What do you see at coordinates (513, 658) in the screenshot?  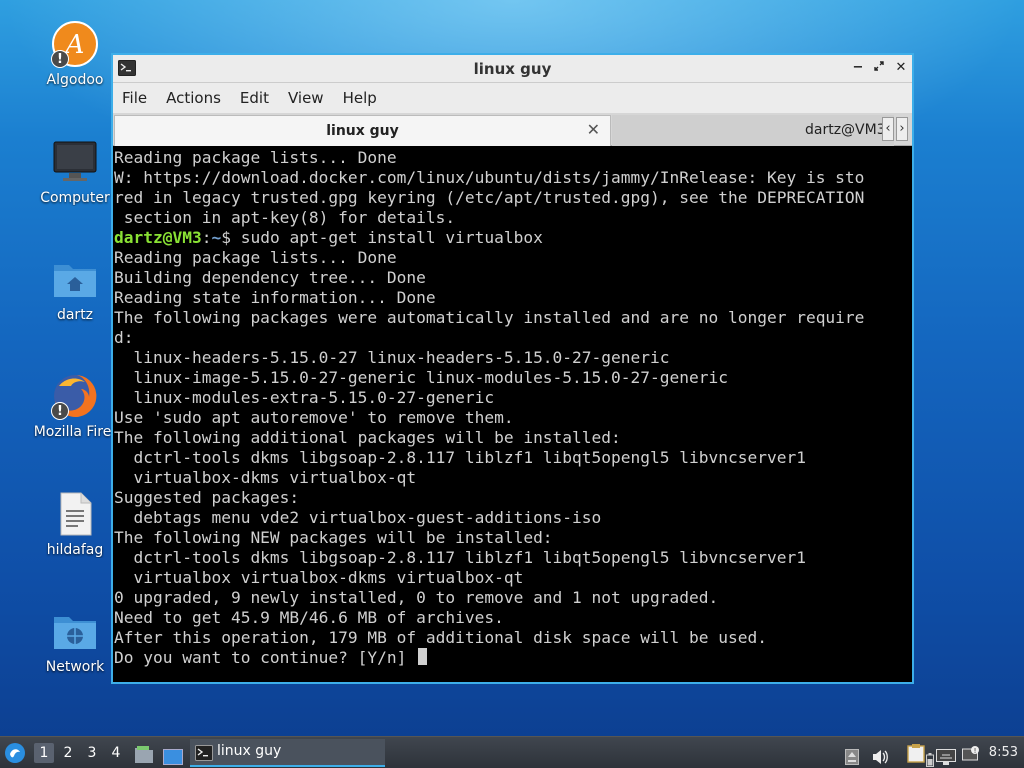 I see `confirm-prompt-line: Do you want to continue? [Y/n]` at bounding box center [513, 658].